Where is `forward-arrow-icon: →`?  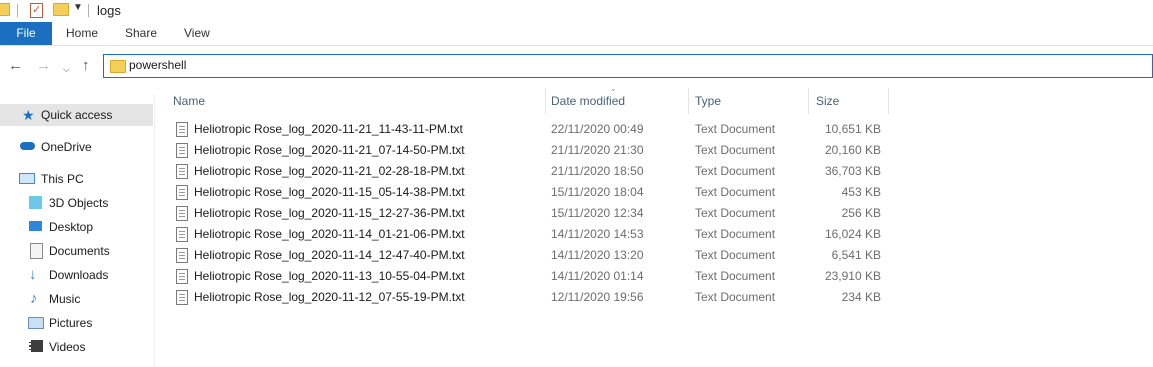 forward-arrow-icon: → is located at coordinates (43, 66).